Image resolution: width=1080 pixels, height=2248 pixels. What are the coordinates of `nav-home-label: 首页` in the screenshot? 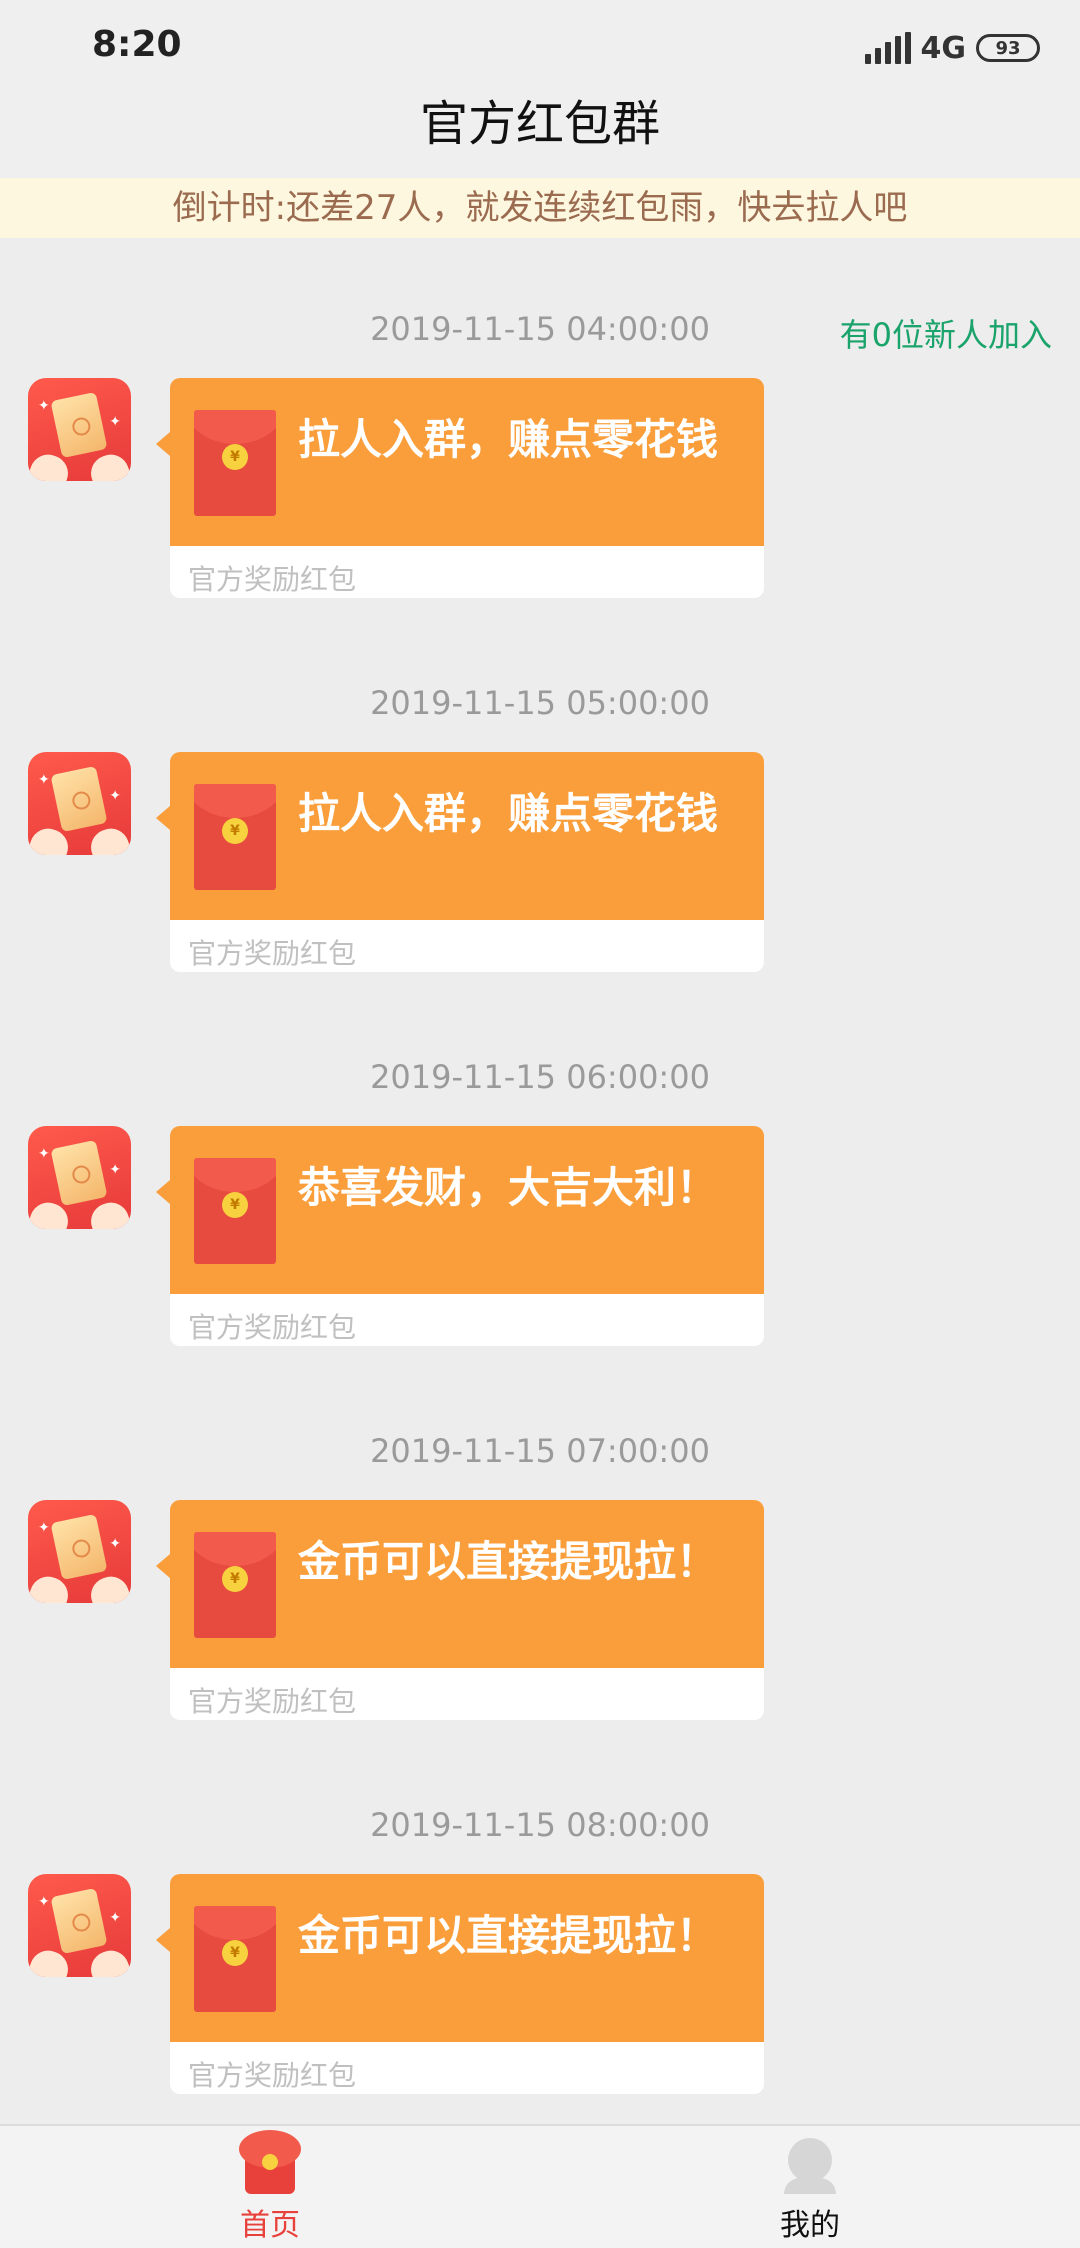 It's located at (270, 2225).